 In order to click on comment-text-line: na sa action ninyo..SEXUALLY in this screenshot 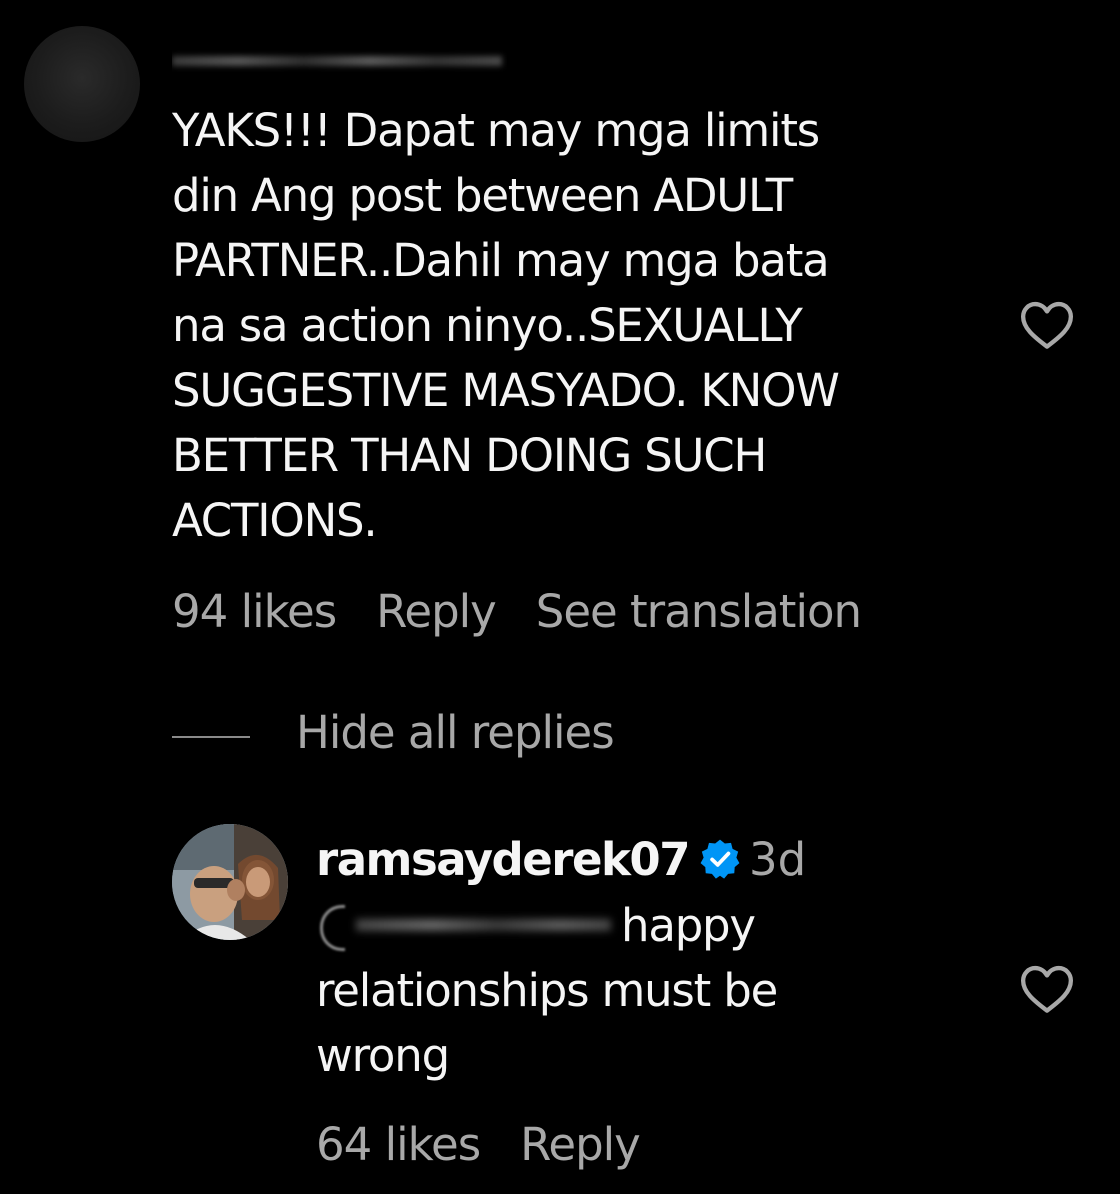, I will do `click(487, 325)`.